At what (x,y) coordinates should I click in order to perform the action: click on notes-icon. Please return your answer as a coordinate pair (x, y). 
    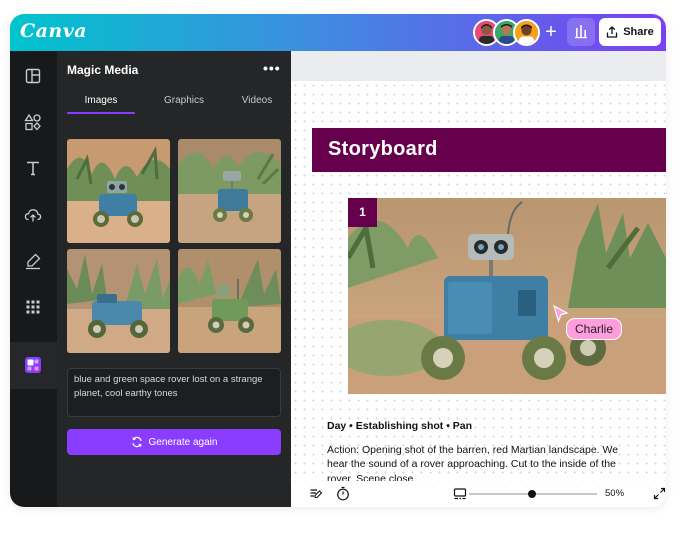
    Looking at the image, I should click on (316, 494).